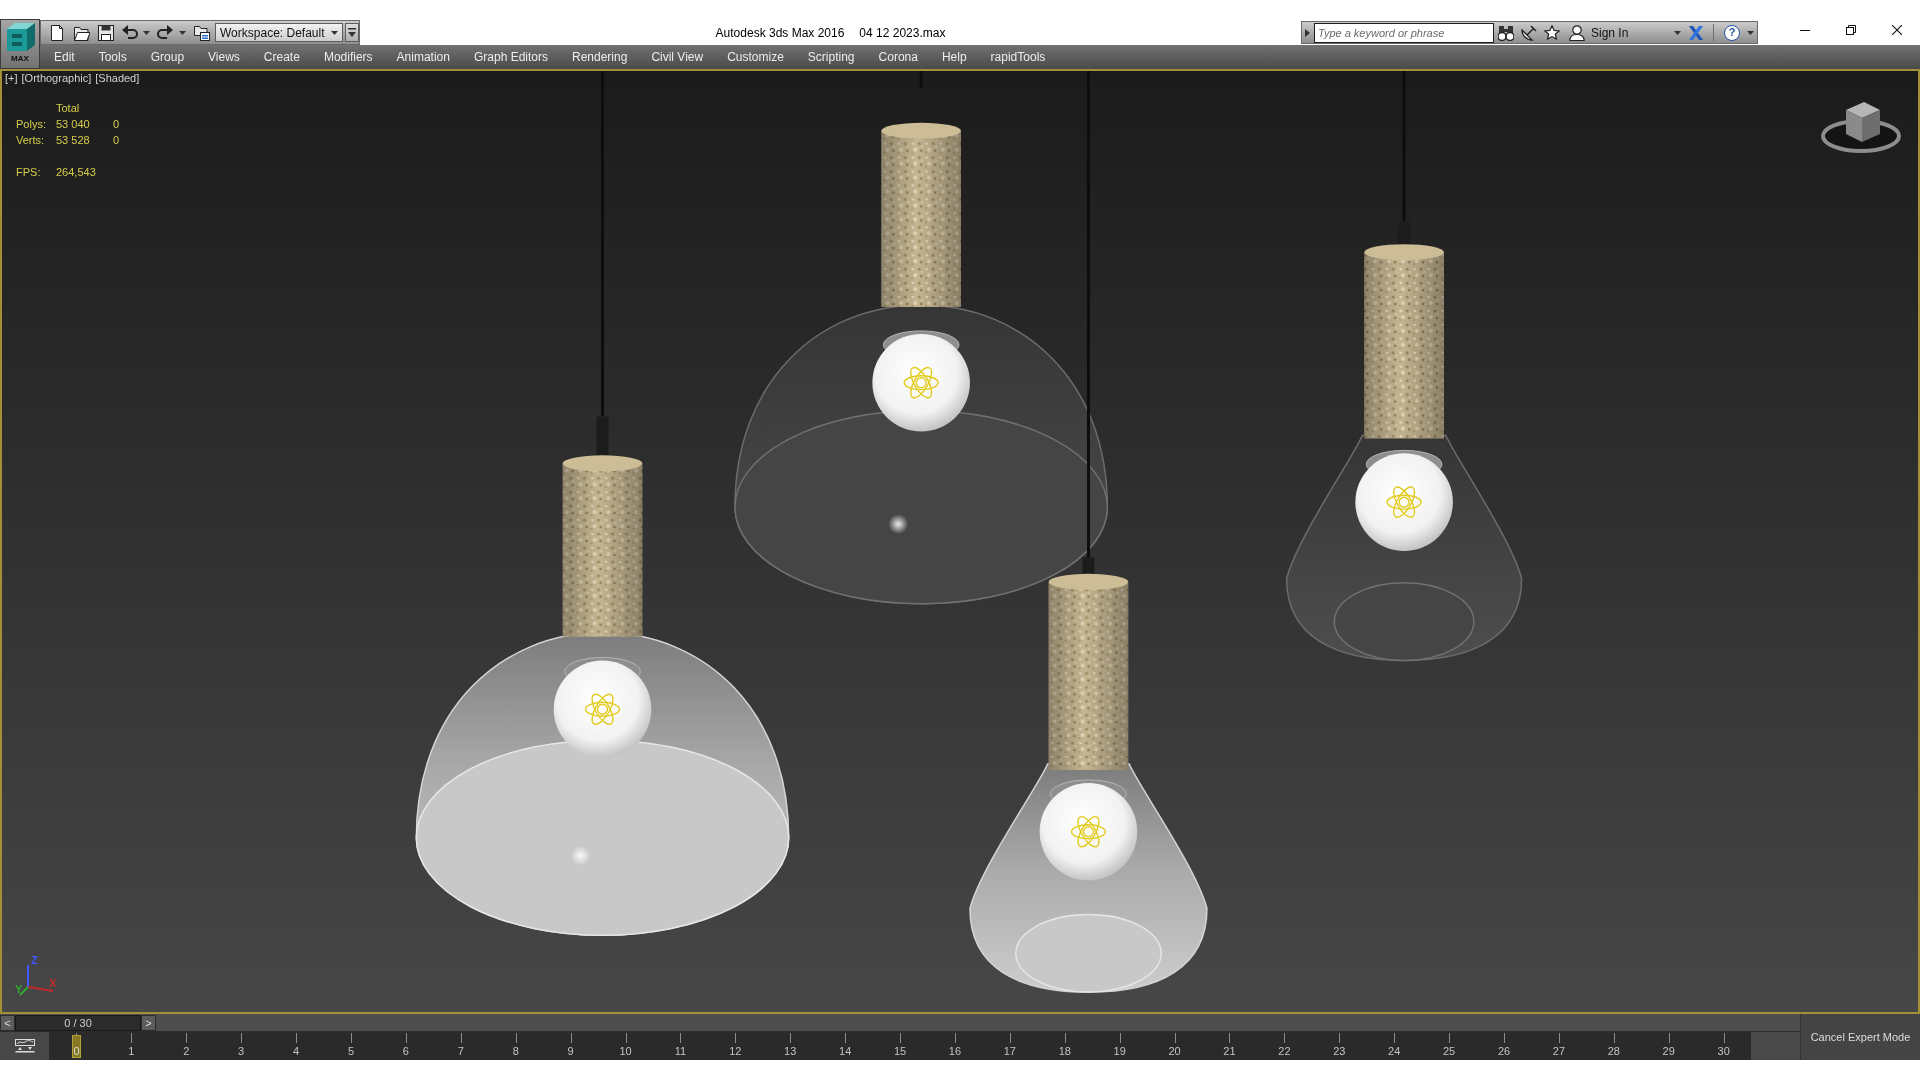 Image resolution: width=1920 pixels, height=1080 pixels. I want to click on app-logo-icon, so click(20, 37).